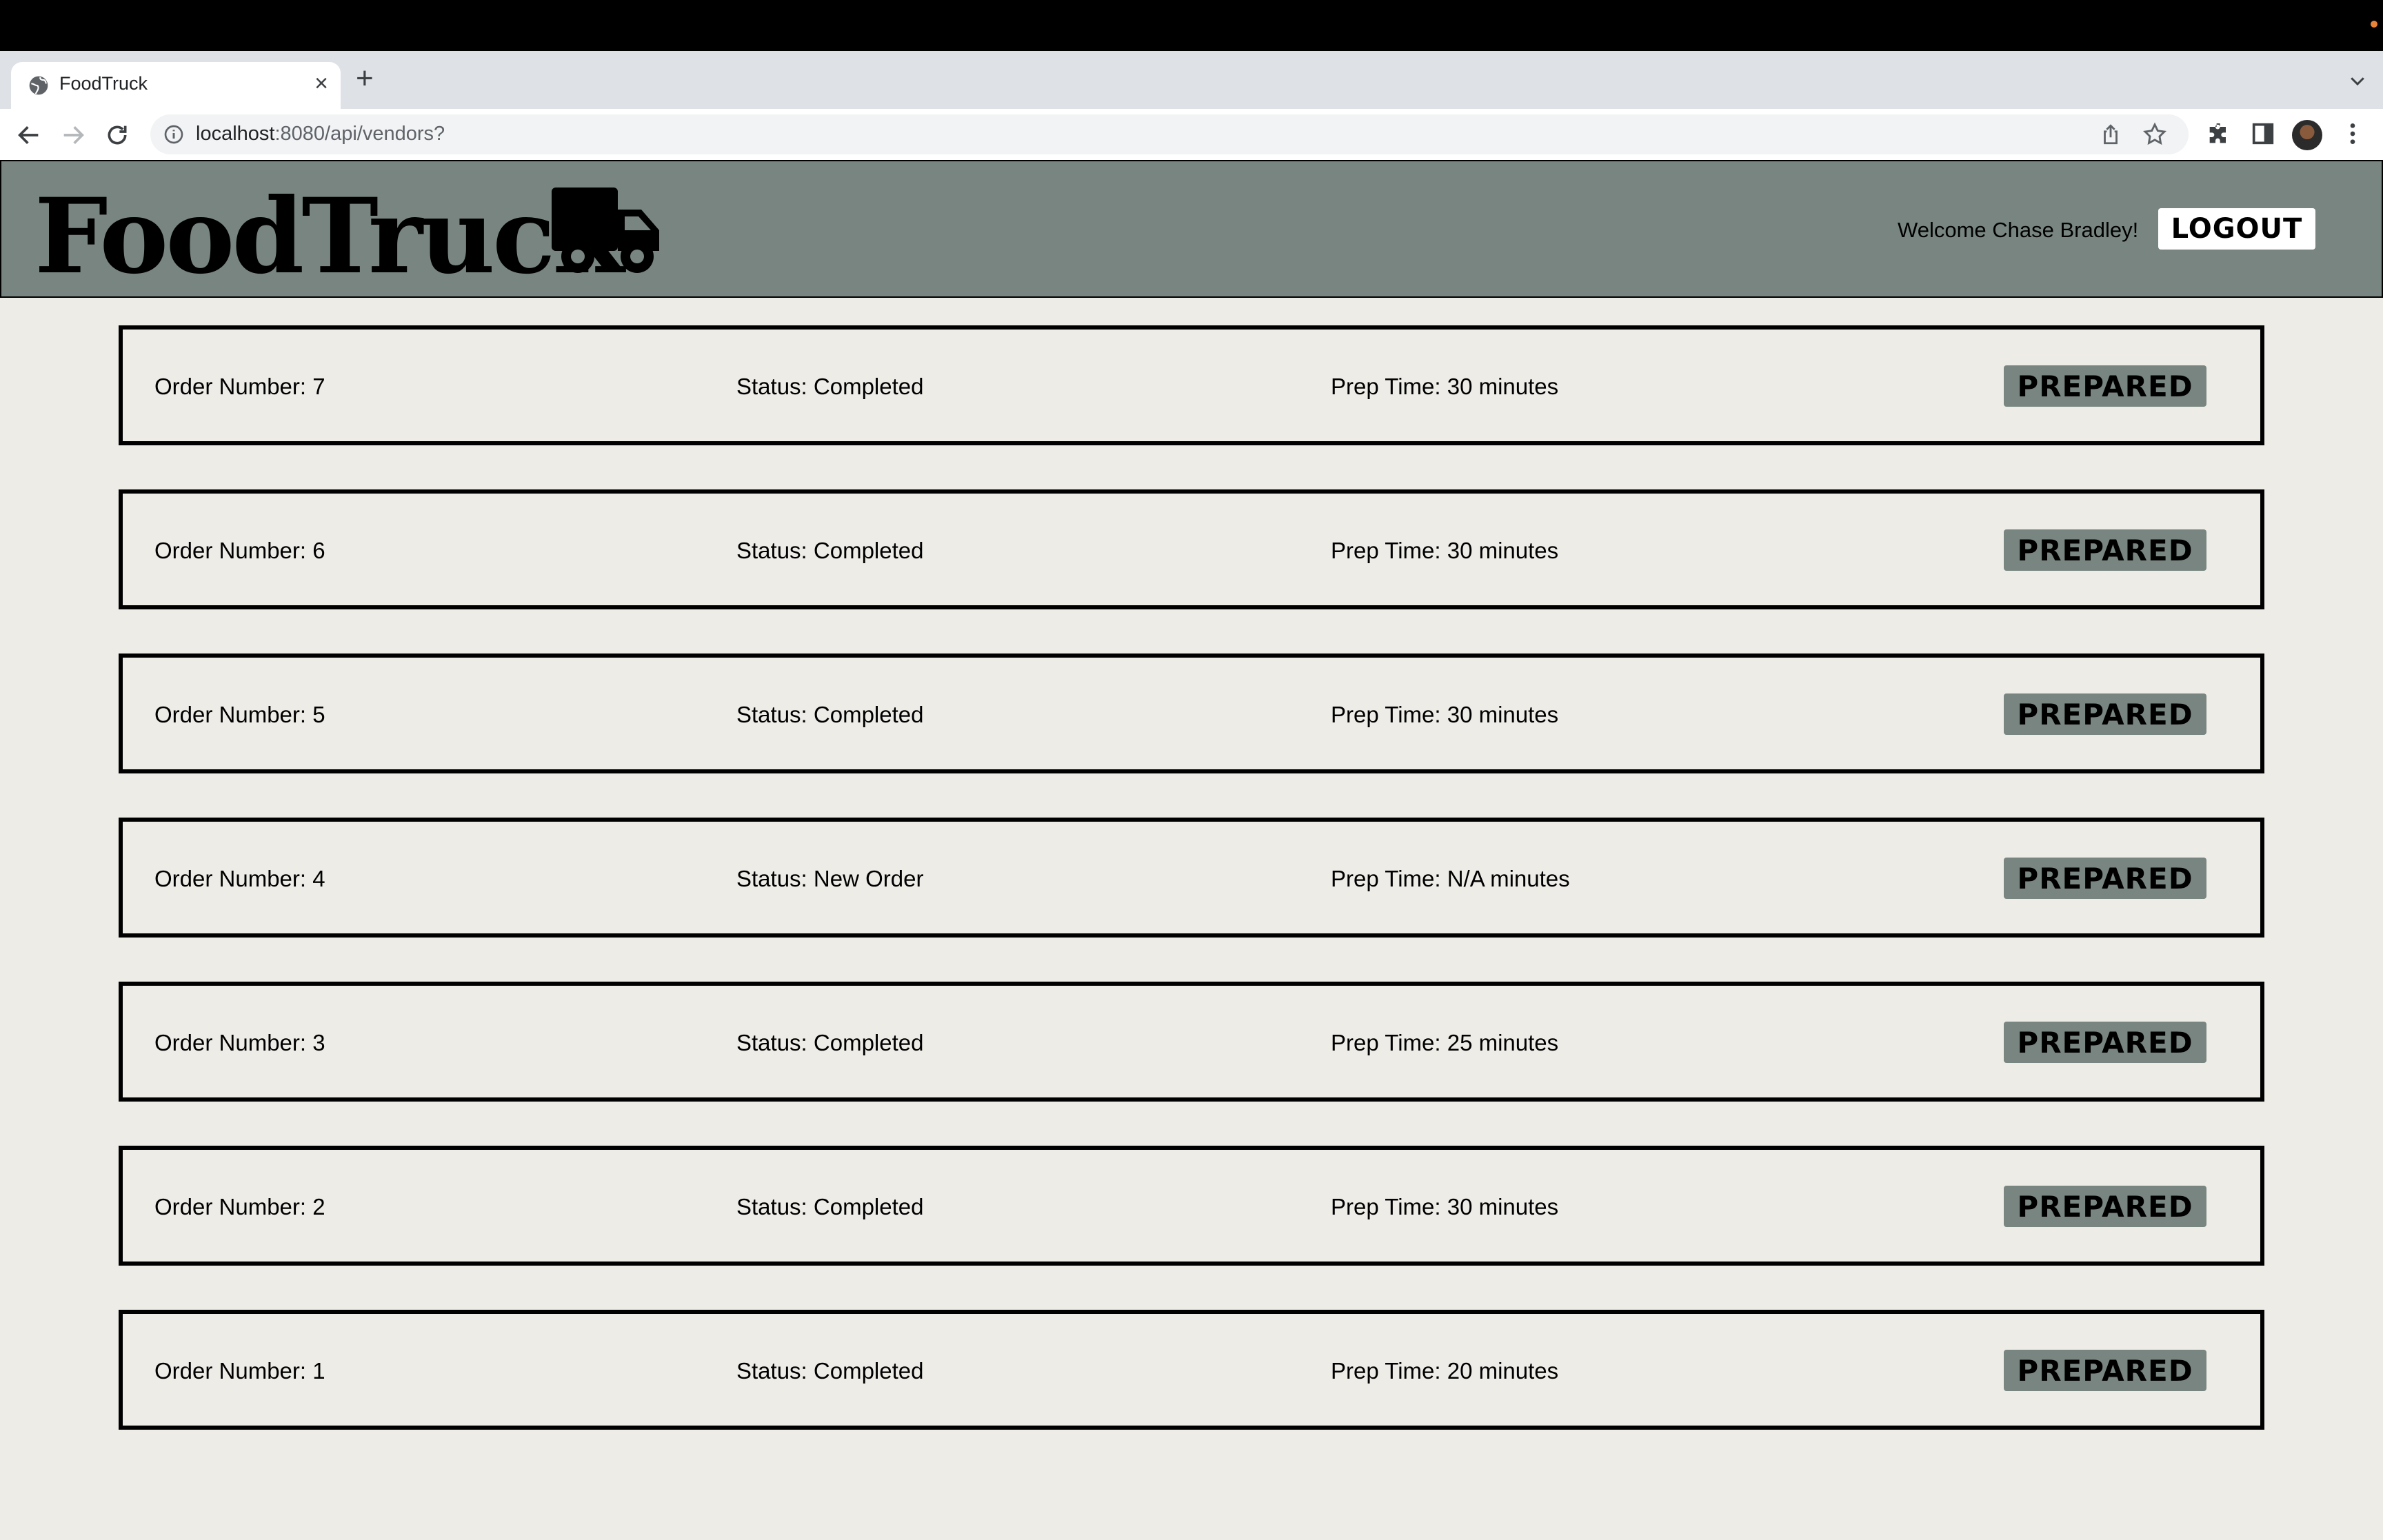  Describe the element at coordinates (176, 86) in the screenshot. I see `browser-tab: FoodTruck ×` at that location.